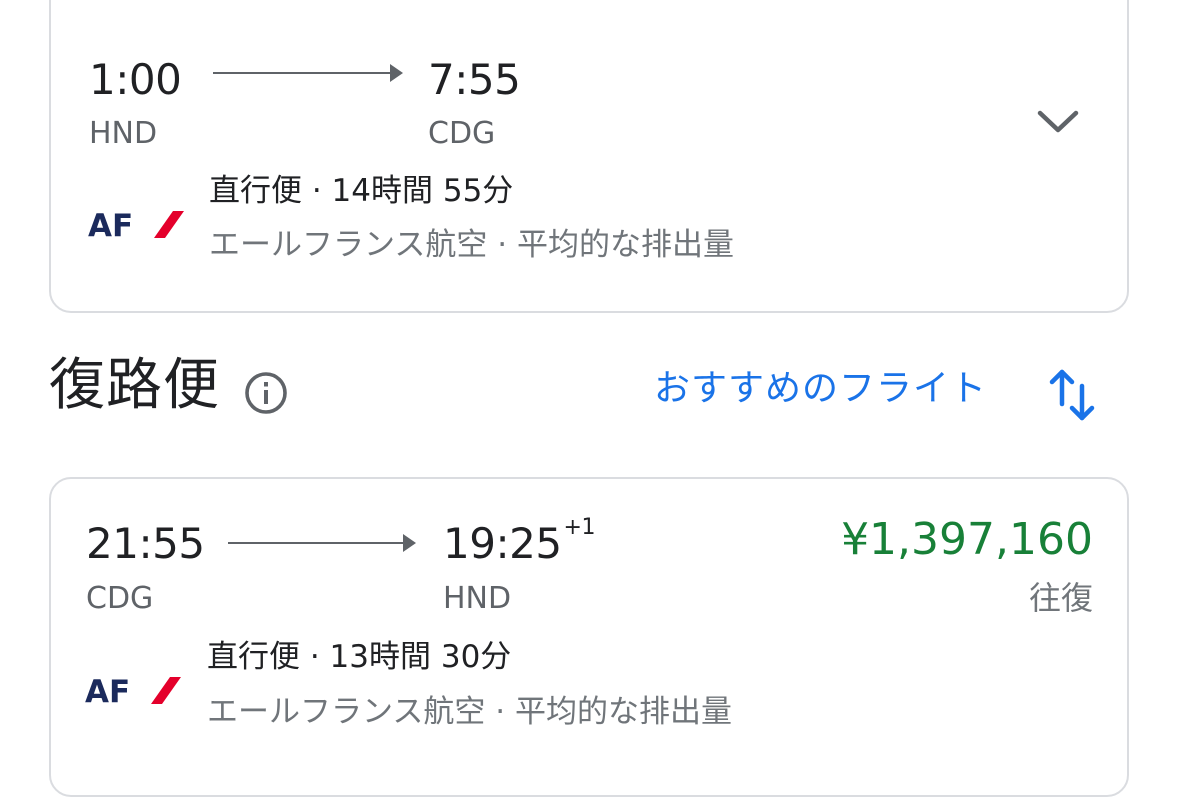 The image size is (1179, 797). Describe the element at coordinates (477, 598) in the screenshot. I see `arrive-airport: HND` at that location.